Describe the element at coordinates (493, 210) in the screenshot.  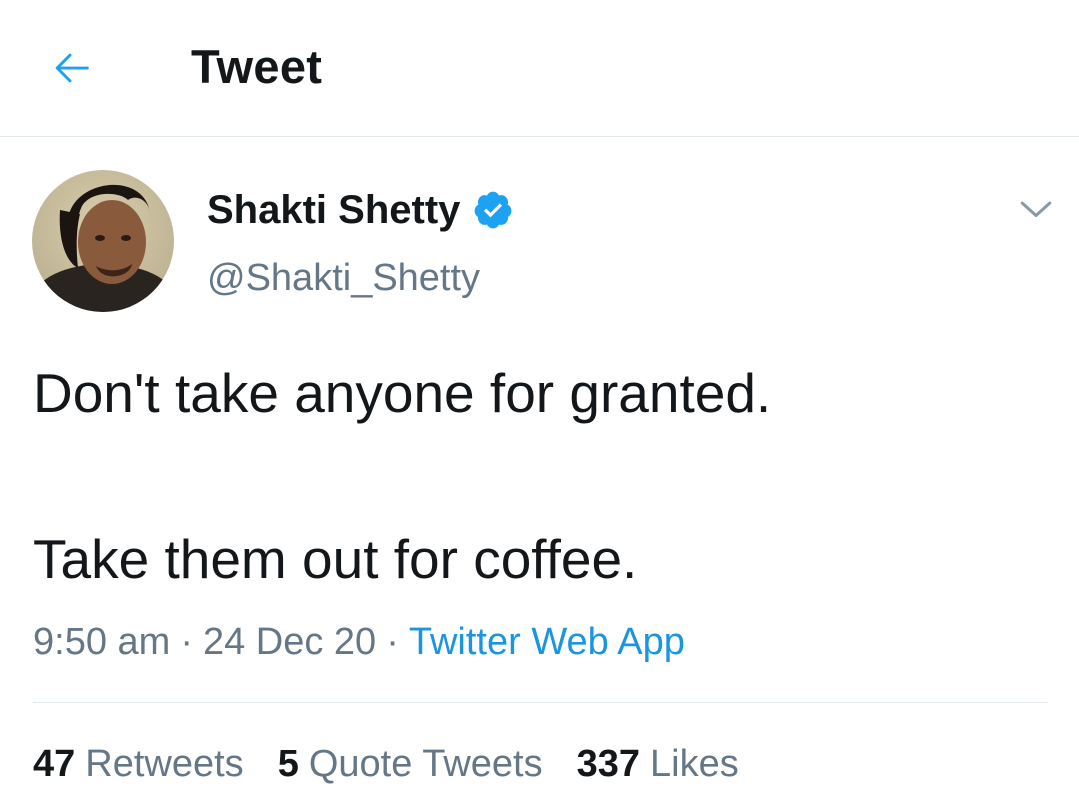
I see `verified-badge-icon` at that location.